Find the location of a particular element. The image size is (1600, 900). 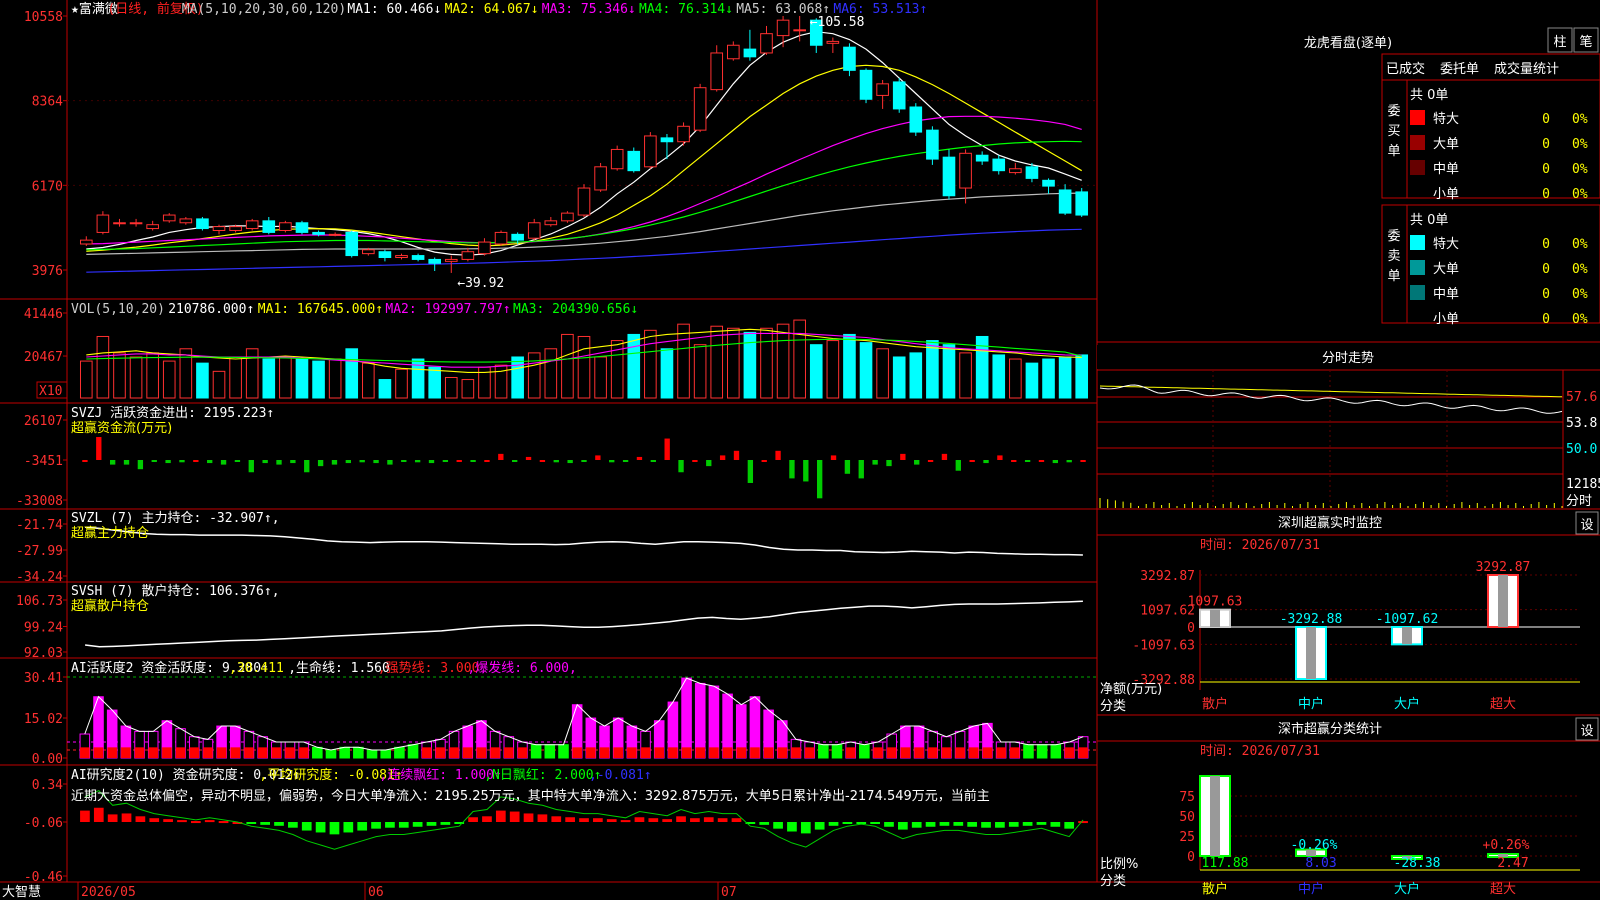

axis-tick: -3451 is located at coordinates (43, 461).